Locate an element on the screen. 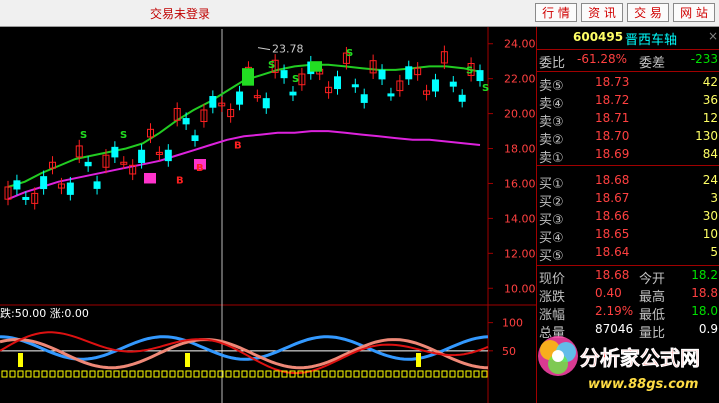 The height and width of the screenshot is (403, 719). book-level-label: 卖② is located at coordinates (551, 140).